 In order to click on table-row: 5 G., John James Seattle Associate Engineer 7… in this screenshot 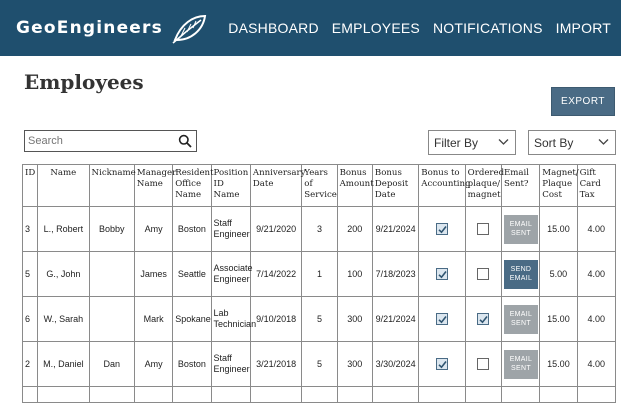, I will do `click(319, 274)`.